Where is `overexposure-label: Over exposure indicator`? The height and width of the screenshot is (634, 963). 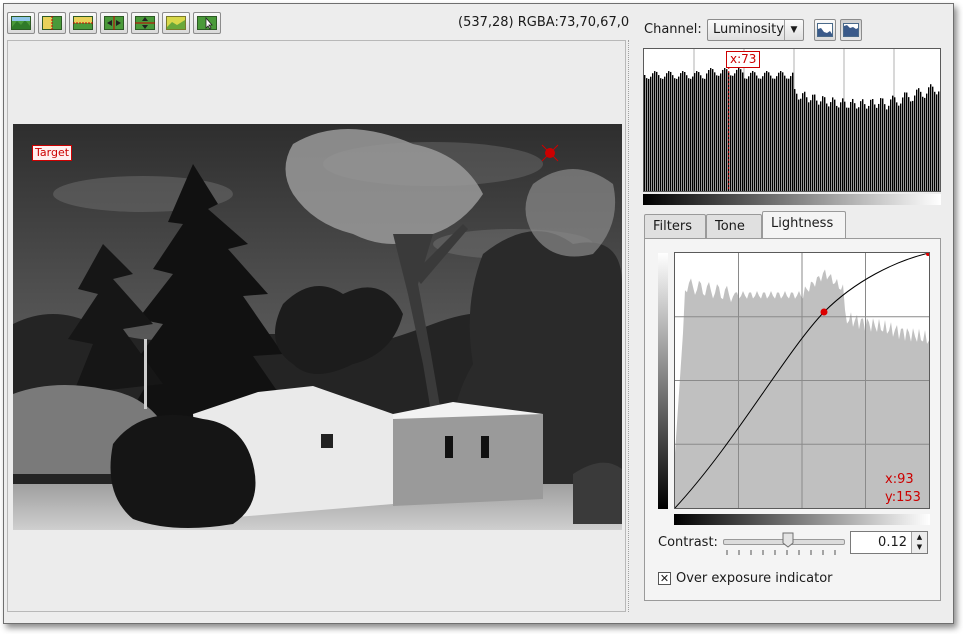 overexposure-label: Over exposure indicator is located at coordinates (754, 578).